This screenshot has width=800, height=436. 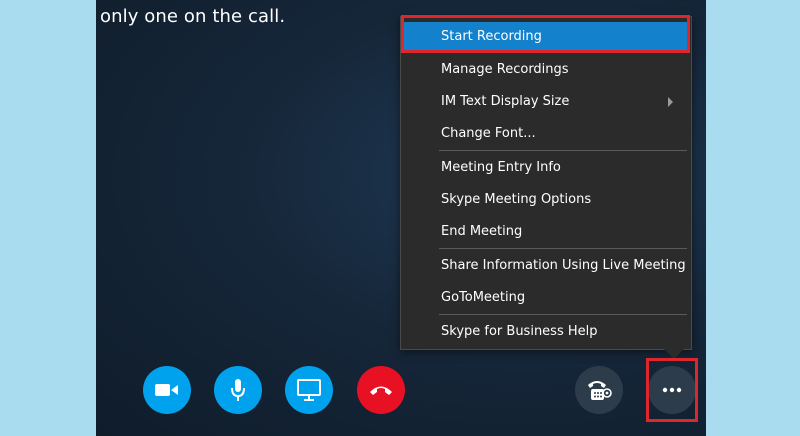 I want to click on menu-item-label: Skype for Business Help, so click(x=519, y=331).